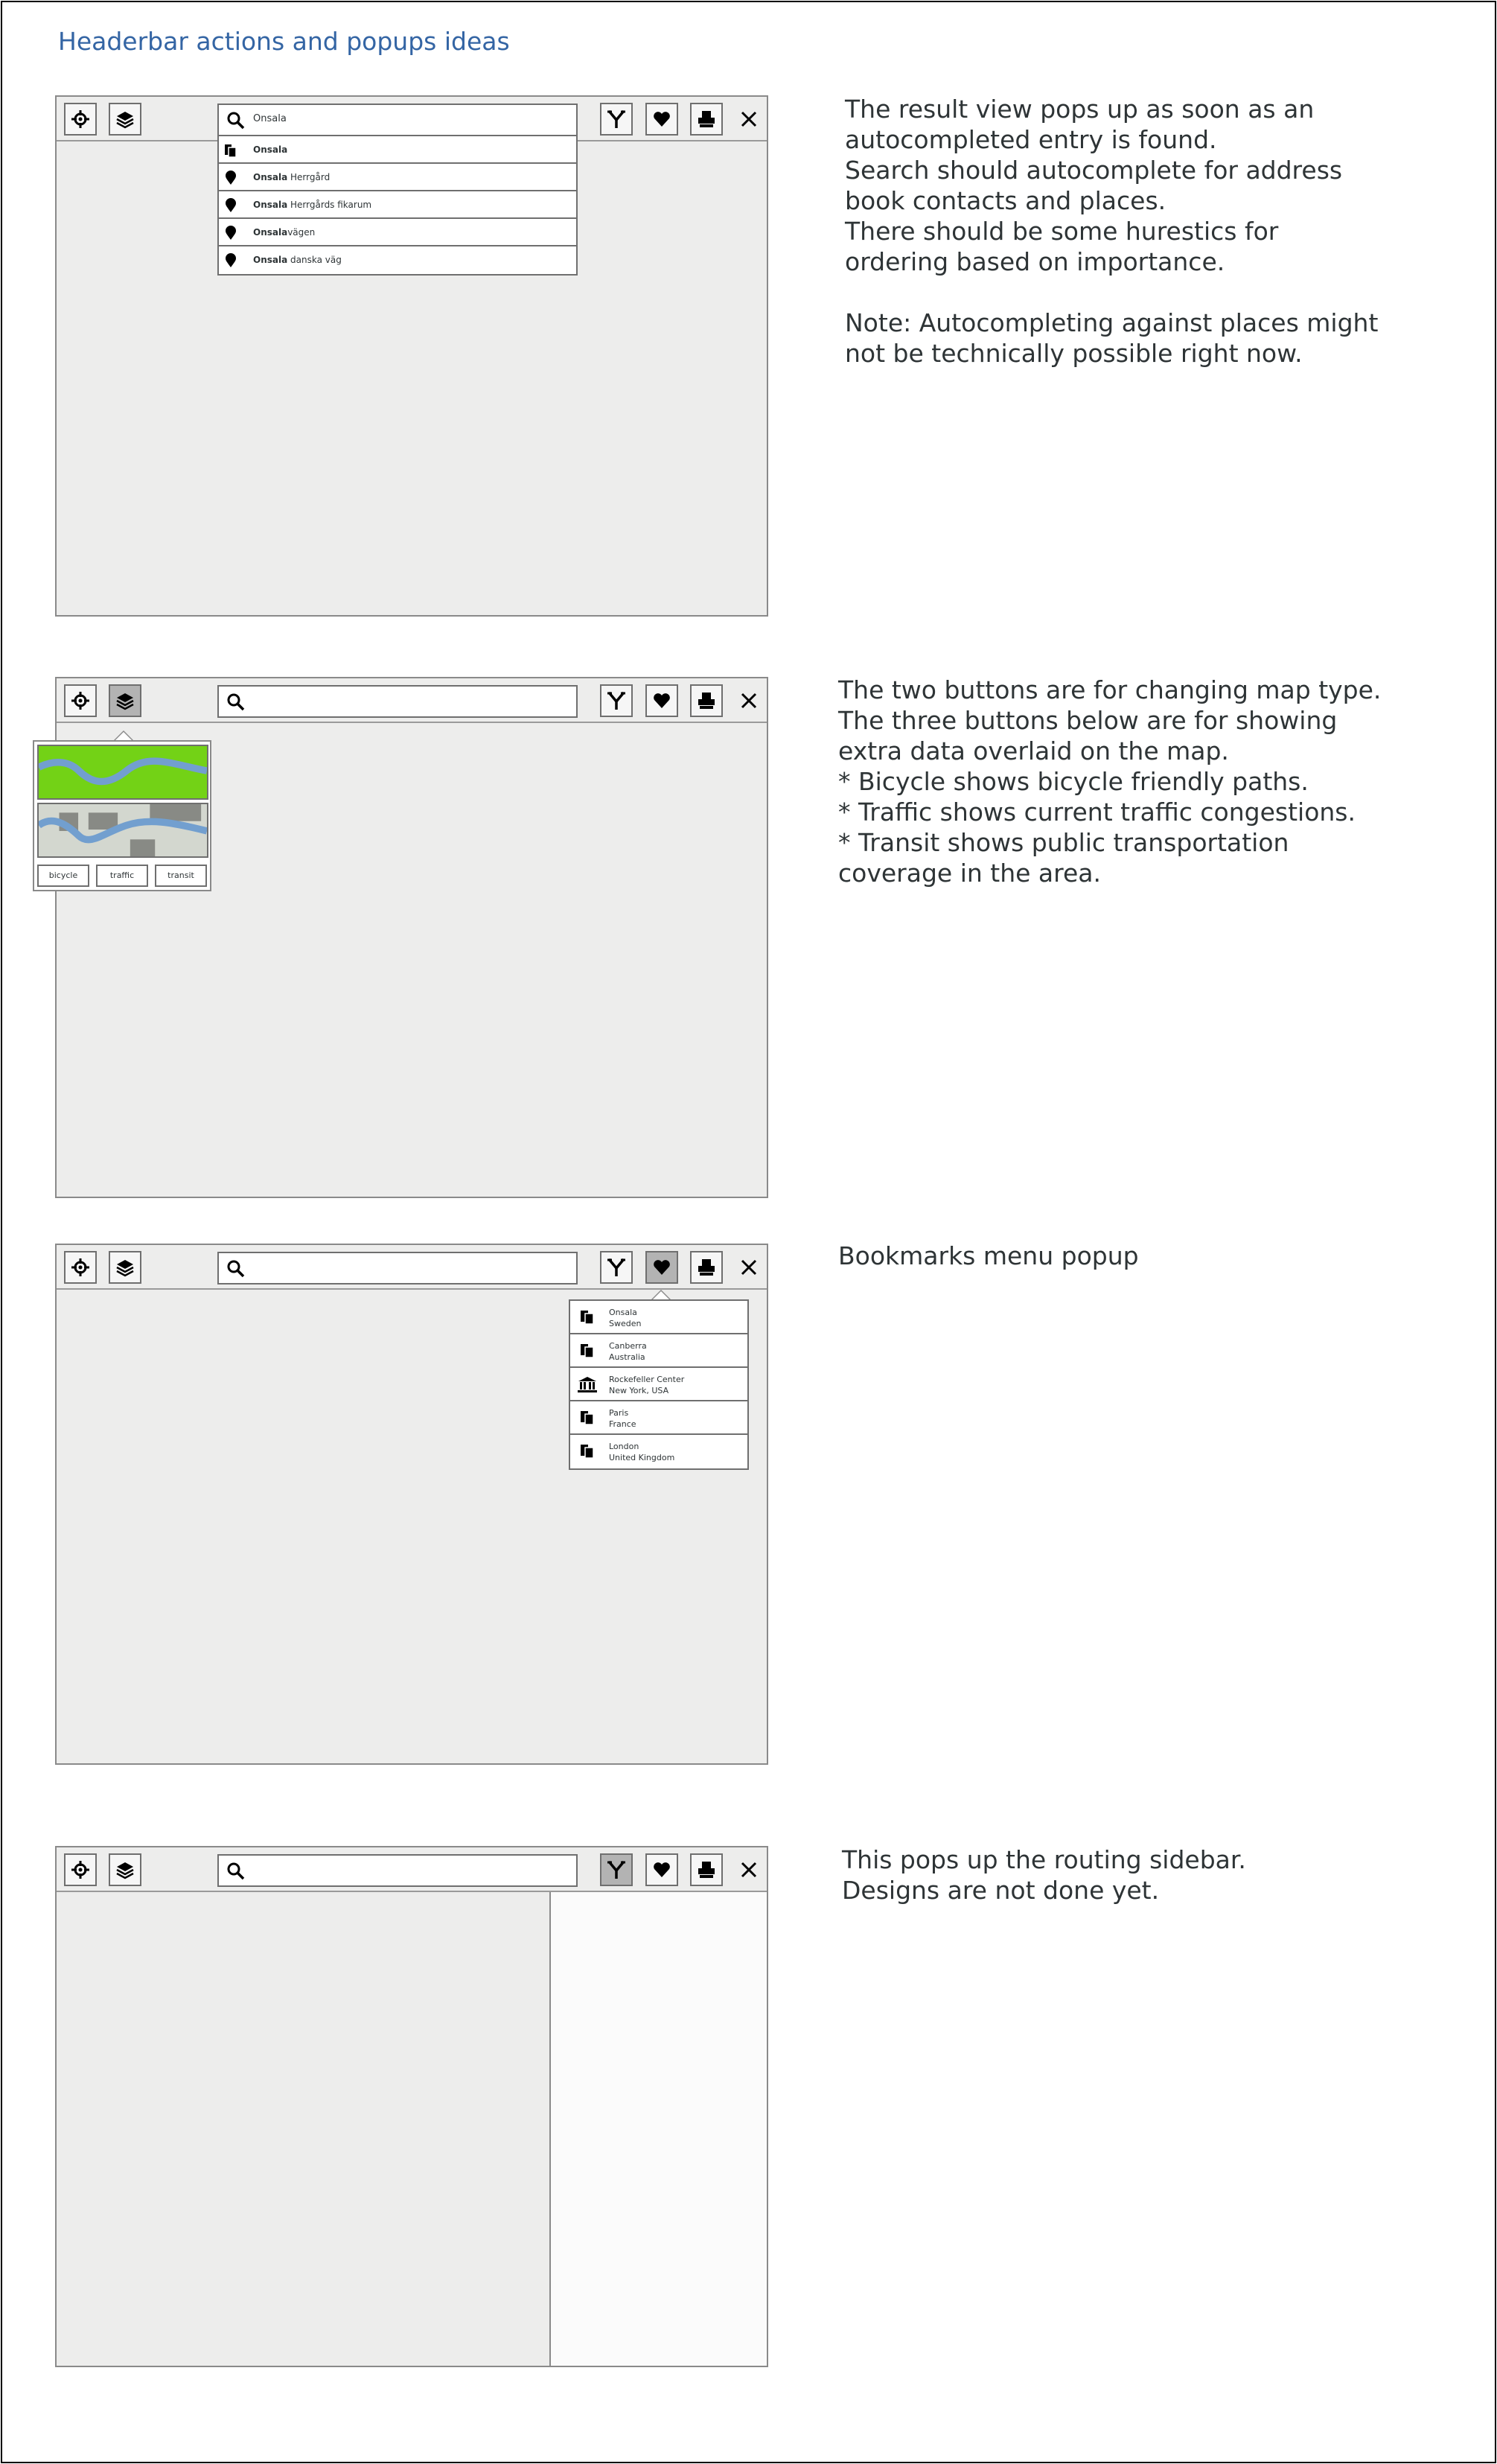  Describe the element at coordinates (398, 260) in the screenshot. I see `autocomplete-item: Onsala danska väg` at that location.